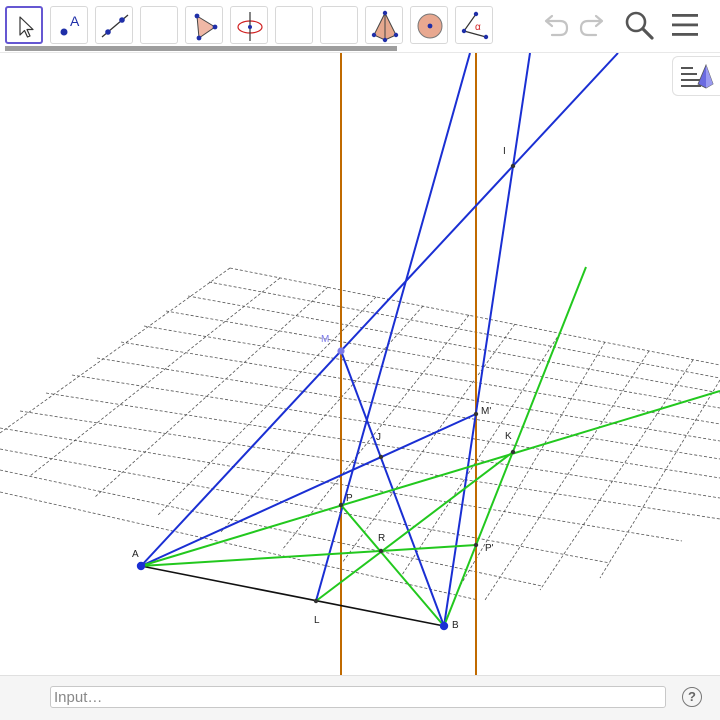  Describe the element at coordinates (135, 554) in the screenshot. I see `label-A: A` at that location.